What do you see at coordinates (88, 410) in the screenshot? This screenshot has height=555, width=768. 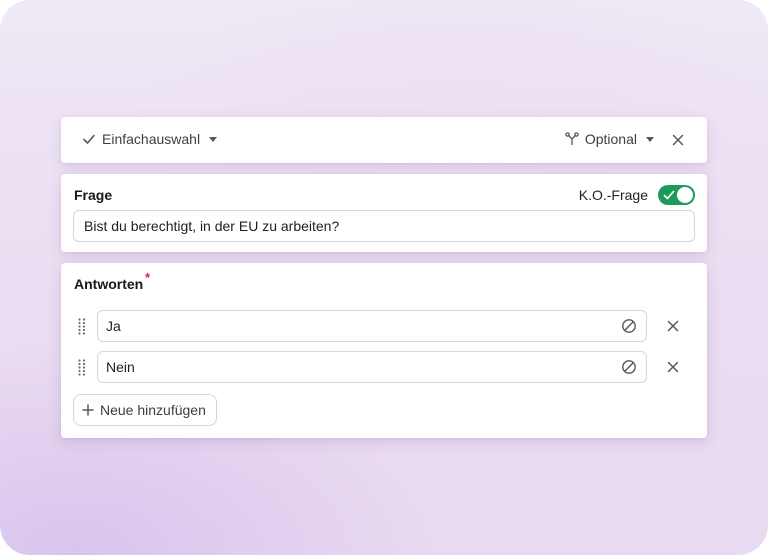 I see `plus-icon` at bounding box center [88, 410].